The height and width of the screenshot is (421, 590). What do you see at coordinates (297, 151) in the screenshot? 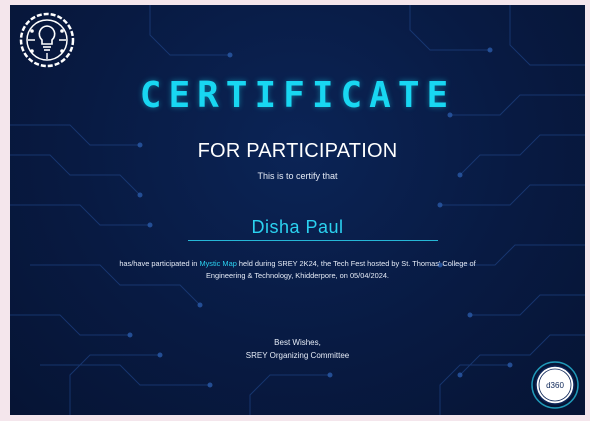
I see `certificate-subtitle: FOR PARTICIPATION` at bounding box center [297, 151].